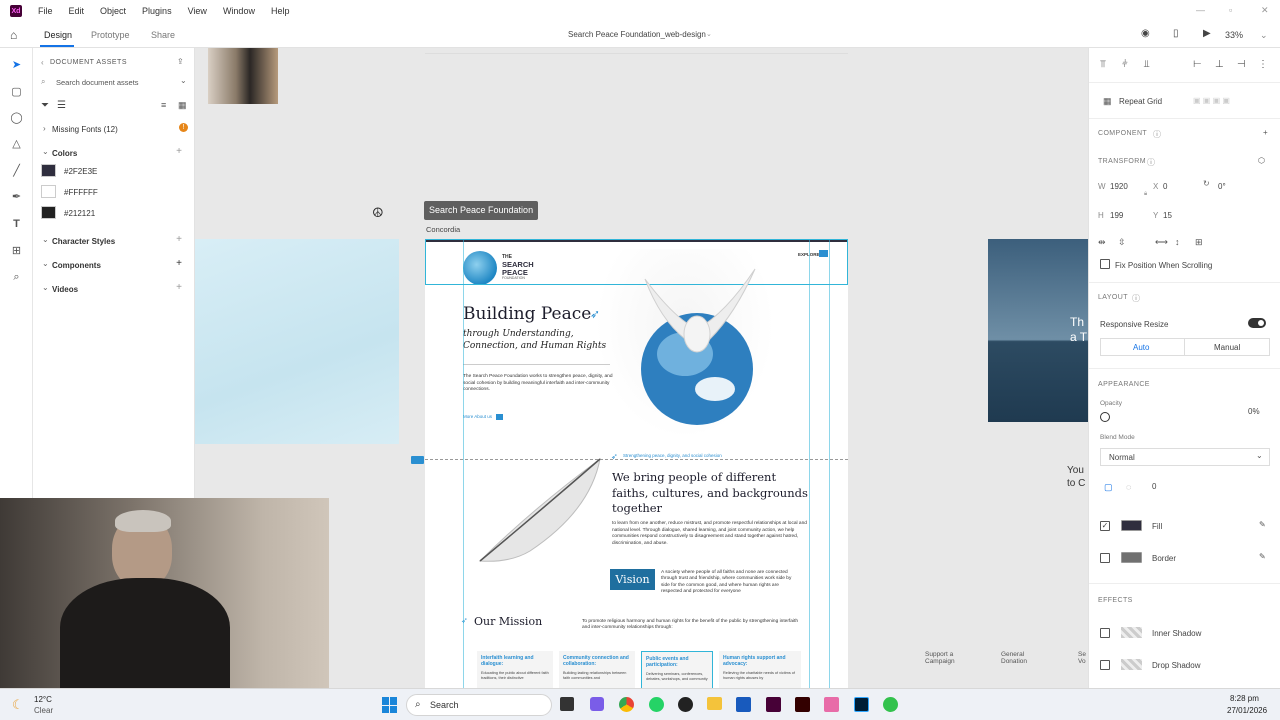 This screenshot has width=1280, height=720. I want to click on flip-vertical-icon: ⇳, so click(1122, 242).